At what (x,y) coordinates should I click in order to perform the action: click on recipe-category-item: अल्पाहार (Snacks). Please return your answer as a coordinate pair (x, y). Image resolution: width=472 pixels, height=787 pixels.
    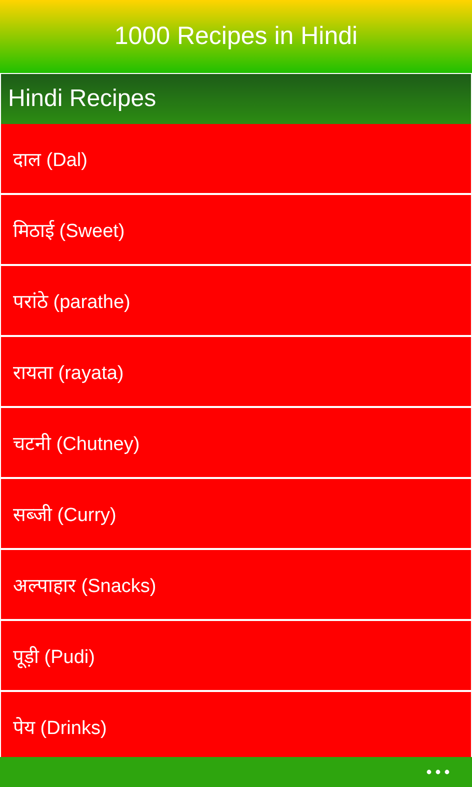
    Looking at the image, I should click on (236, 584).